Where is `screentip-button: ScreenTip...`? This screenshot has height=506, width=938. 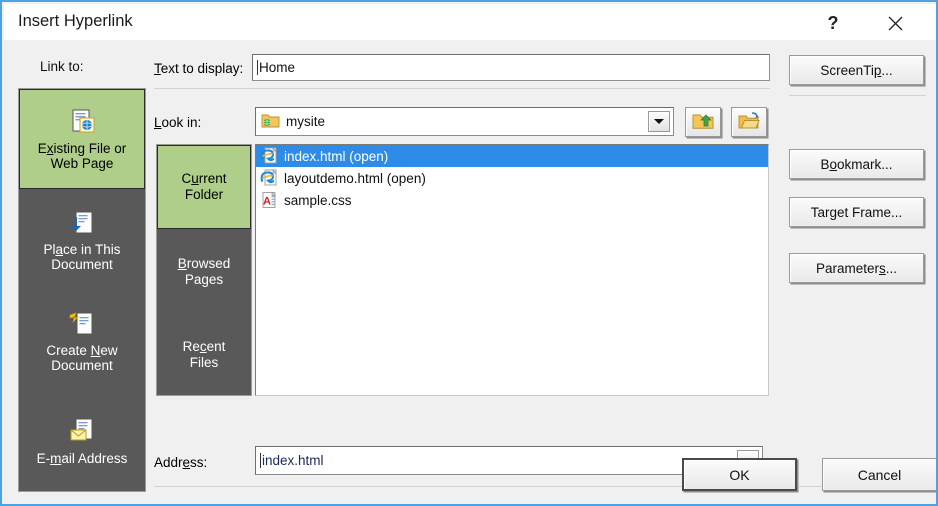
screentip-button: ScreenTip... is located at coordinates (856, 70).